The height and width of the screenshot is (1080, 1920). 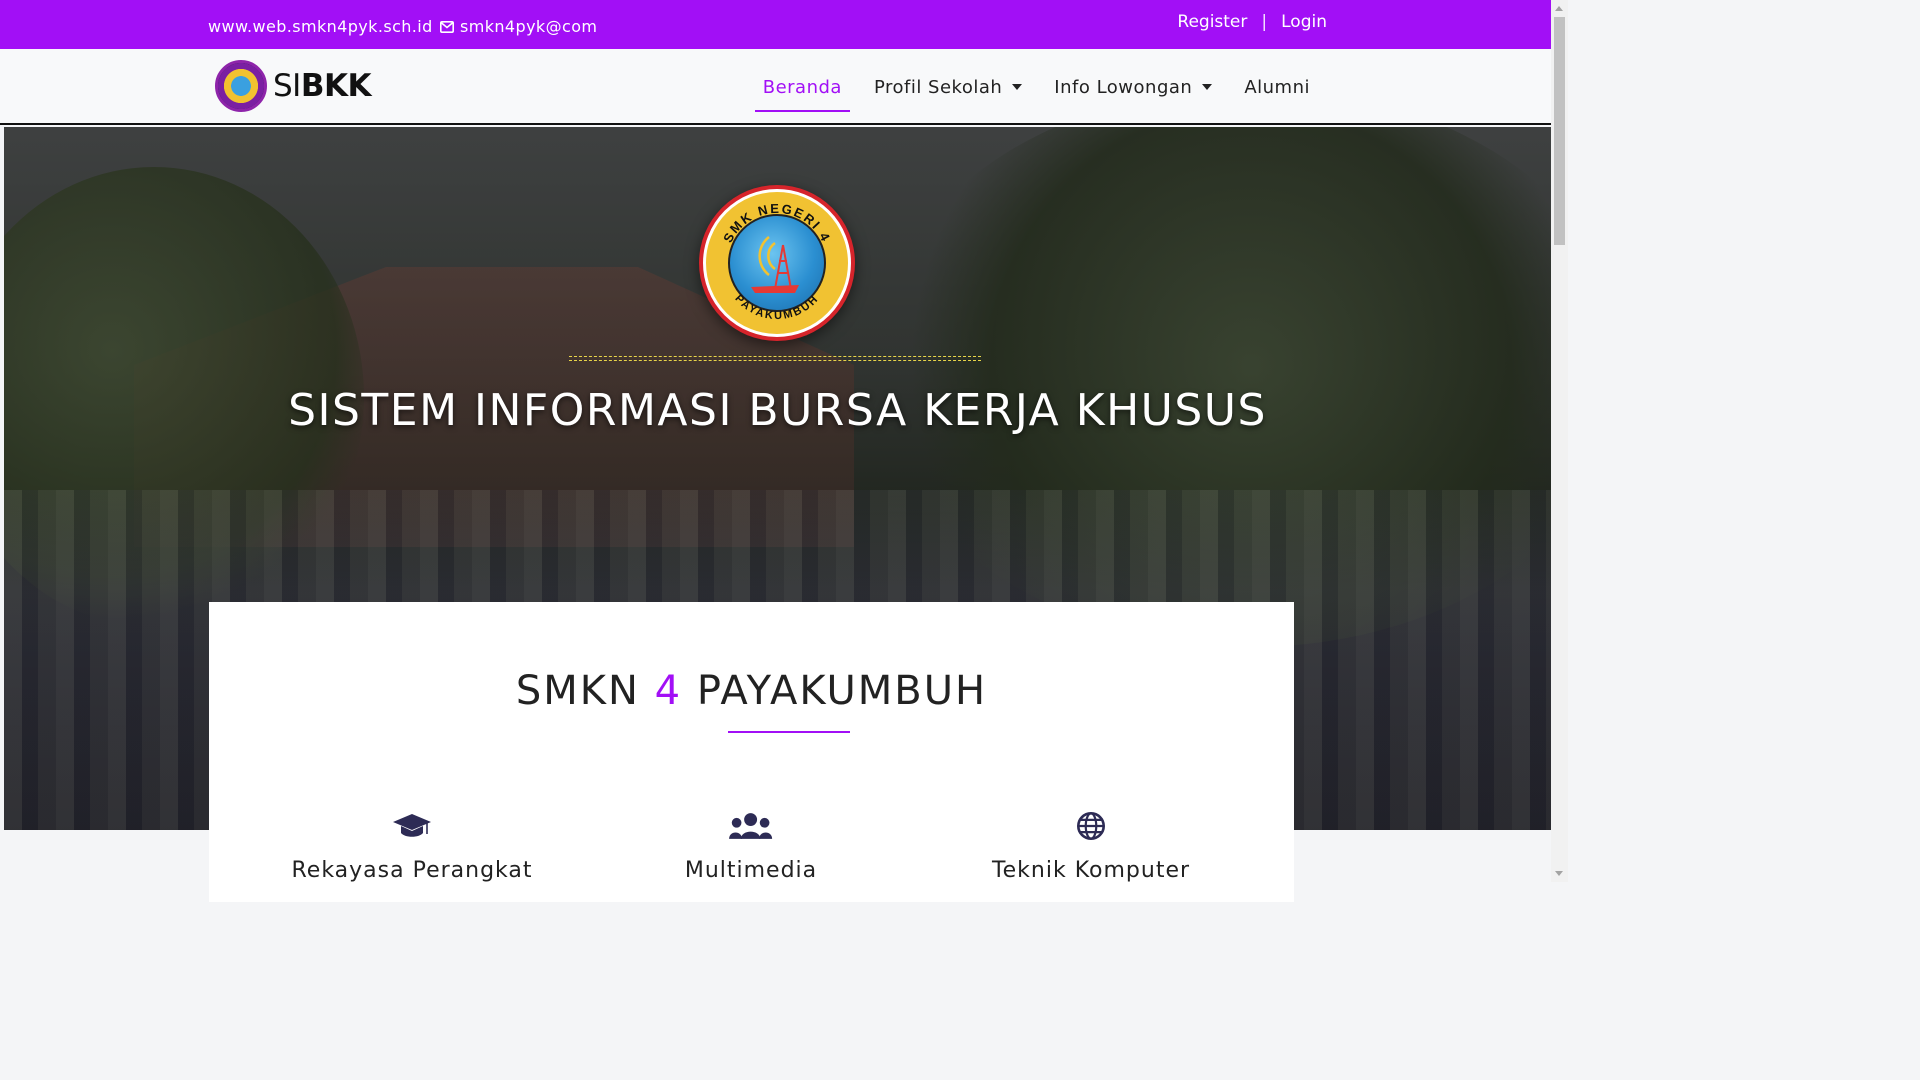 I want to click on page-scrollbar, so click(x=1559, y=441).